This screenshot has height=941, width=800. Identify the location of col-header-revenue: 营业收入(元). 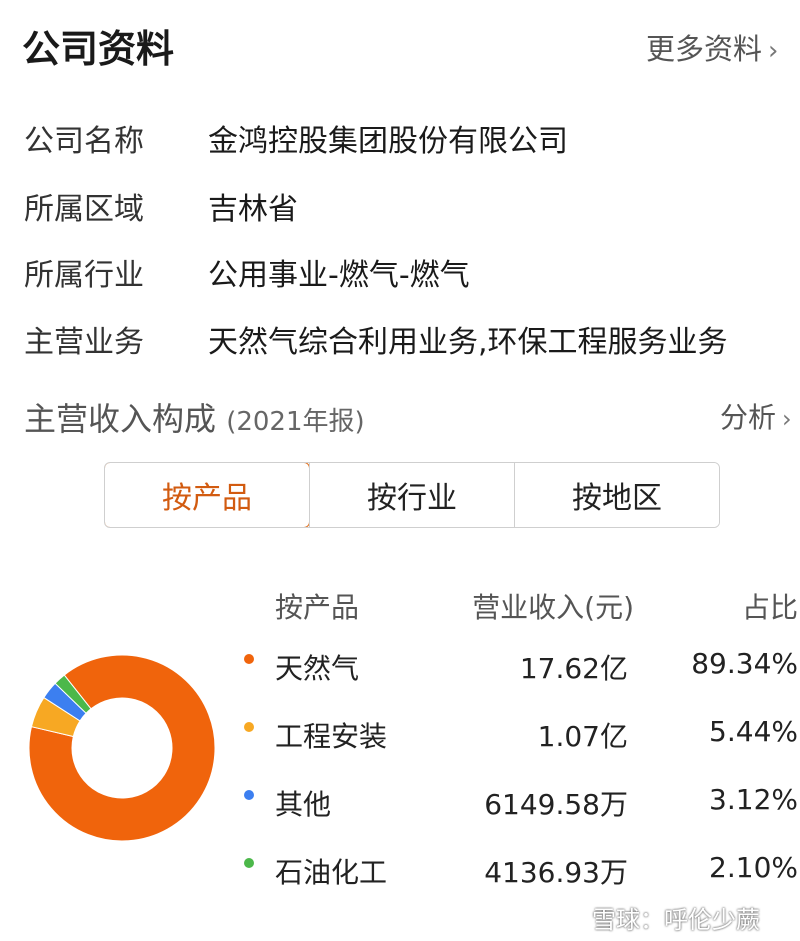
(553, 607).